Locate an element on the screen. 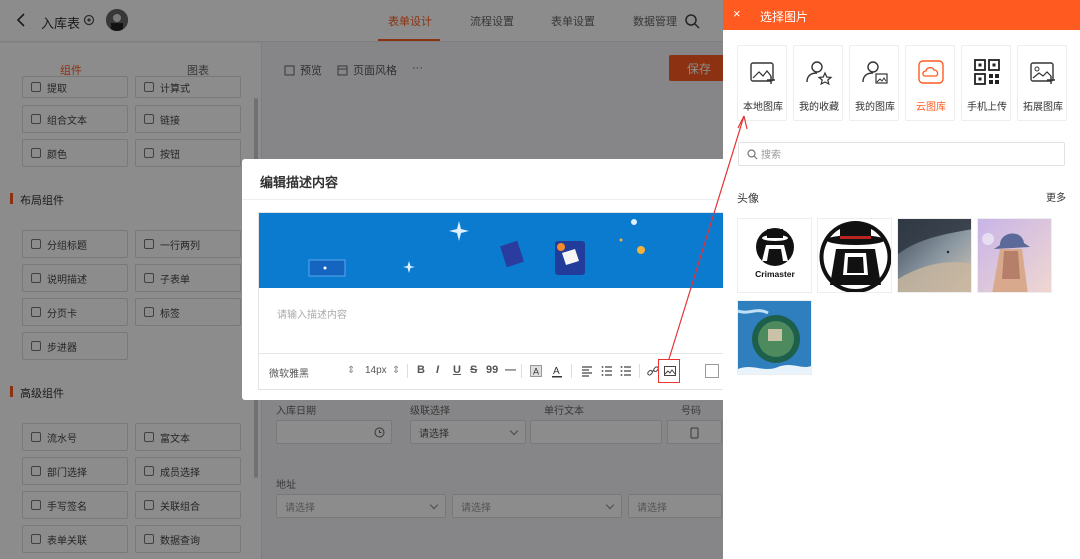 Image resolution: width=1080 pixels, height=559 pixels. snow-slope-image is located at coordinates (934, 255).